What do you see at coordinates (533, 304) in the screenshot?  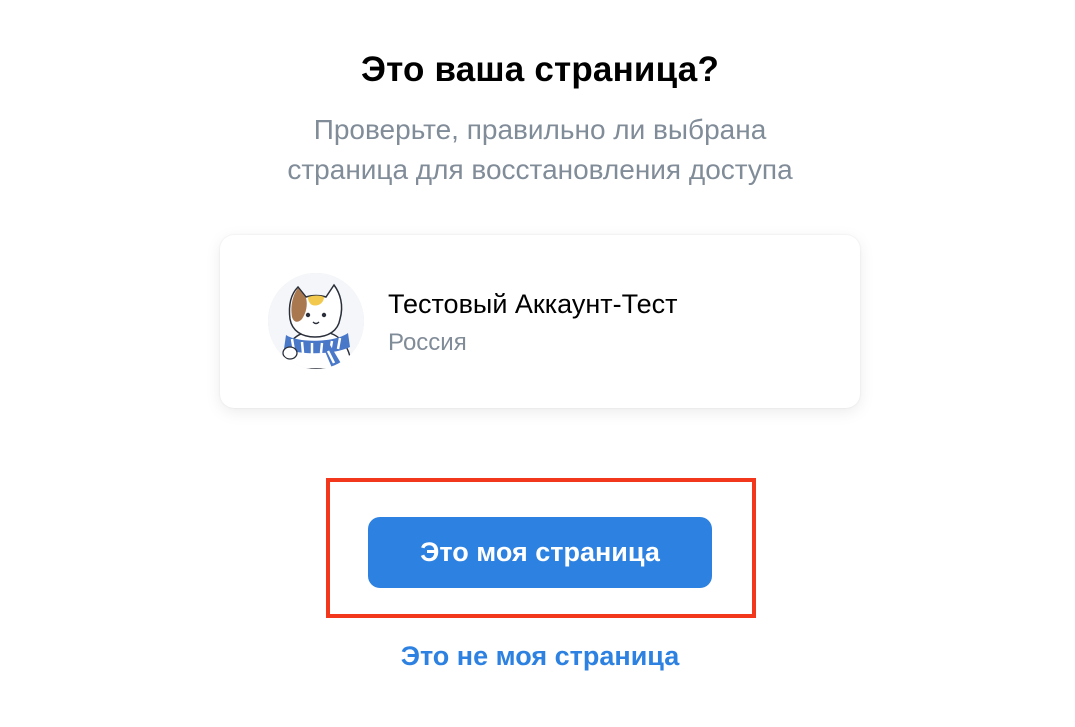 I see `profile-name: Тестовый Аккаунт-Тест` at bounding box center [533, 304].